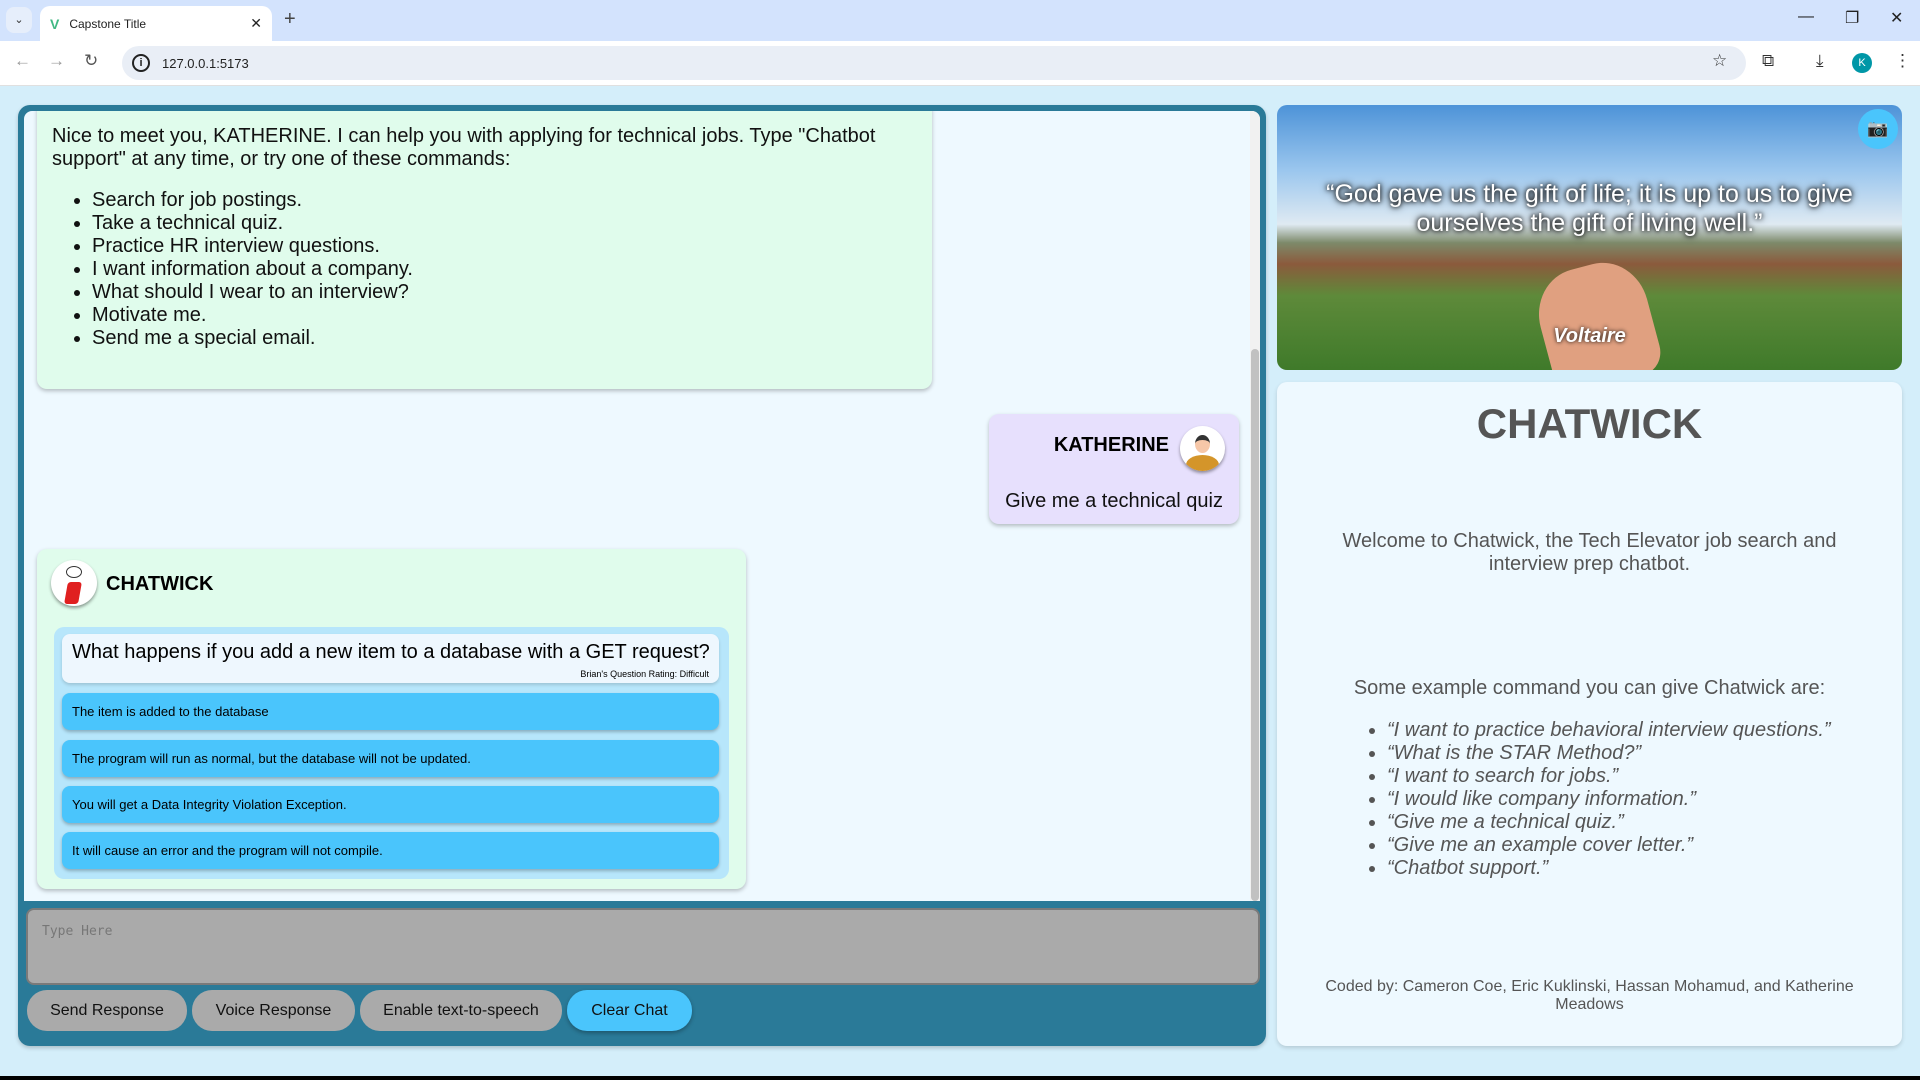 The width and height of the screenshot is (1920, 1080). What do you see at coordinates (504, 315) in the screenshot?
I see `command-item: Motivate me.` at bounding box center [504, 315].